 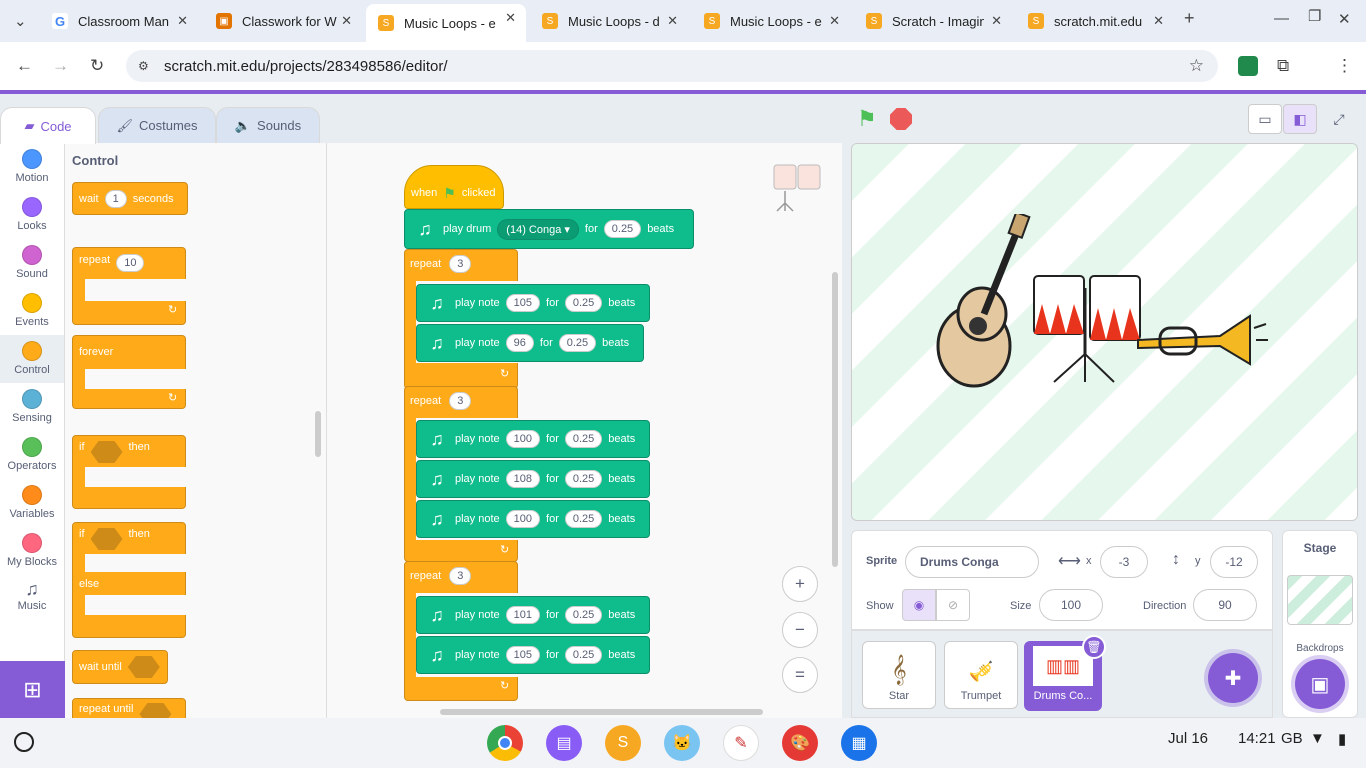 I want to click on wifi-icon: ▼, so click(x=1317, y=738).